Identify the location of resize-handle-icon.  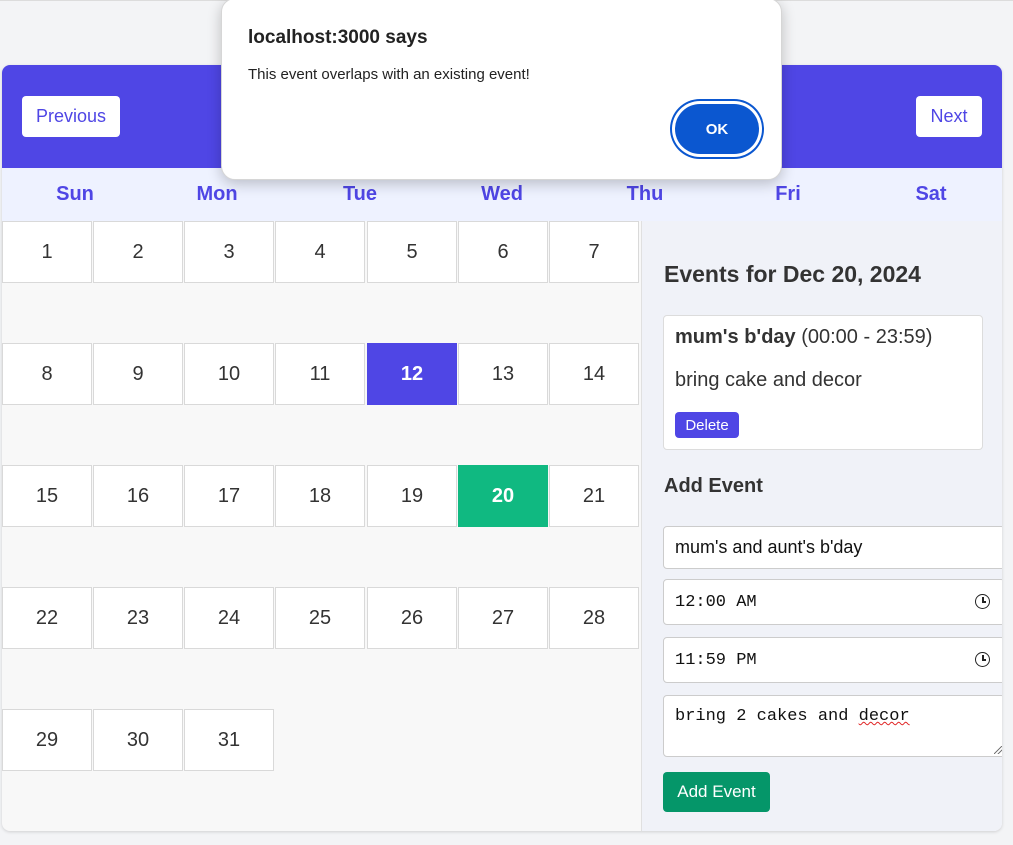
(998, 750).